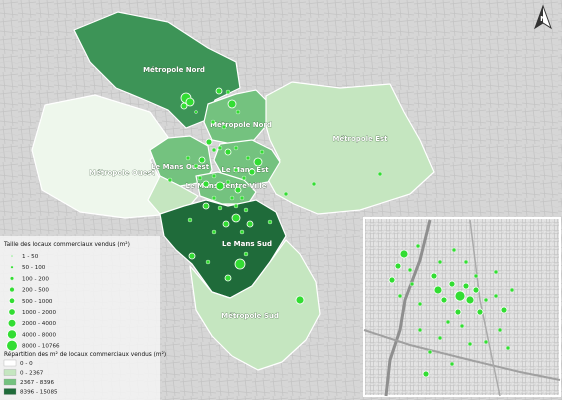 Image resolution: width=562 pixels, height=400 pixels. What do you see at coordinates (543, 19) in the screenshot?
I see `north-arrow-label: N` at bounding box center [543, 19].